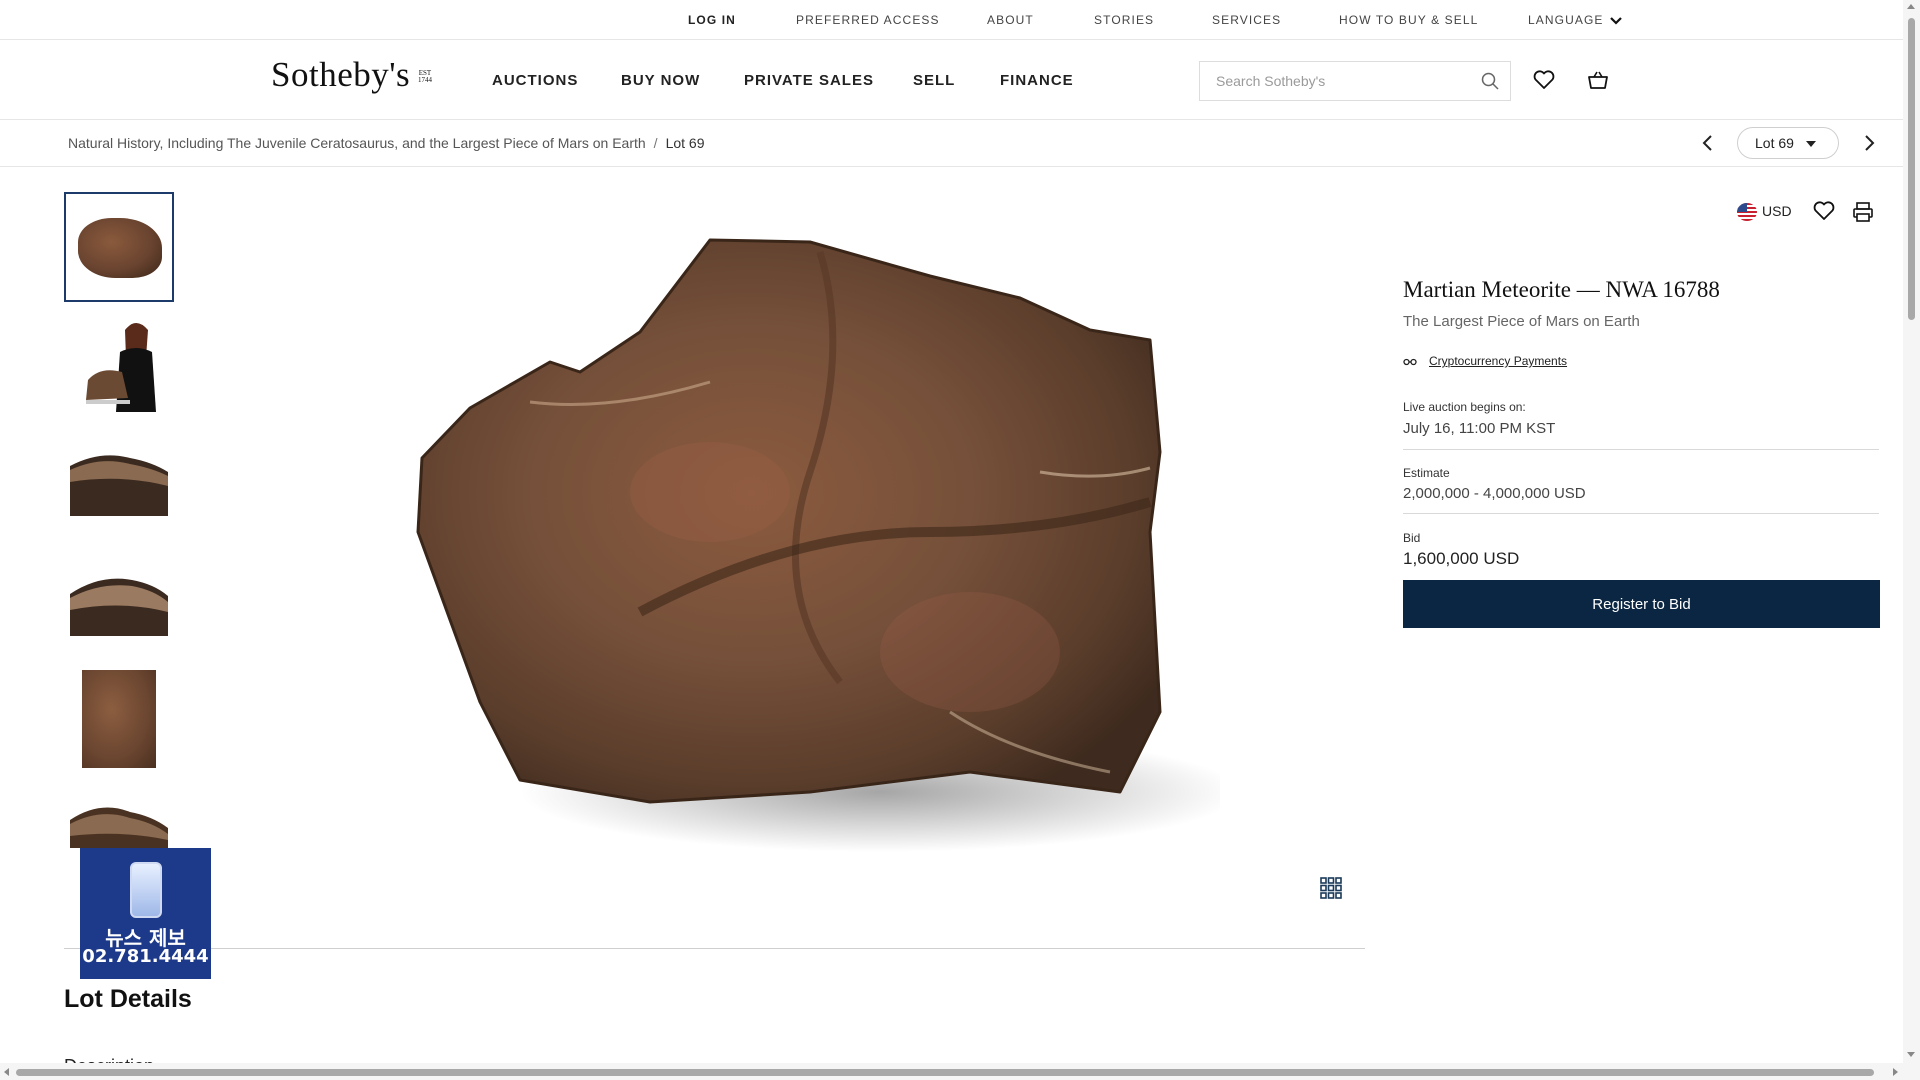 The height and width of the screenshot is (1080, 1920). What do you see at coordinates (714, 948) in the screenshot?
I see `section-divider` at bounding box center [714, 948].